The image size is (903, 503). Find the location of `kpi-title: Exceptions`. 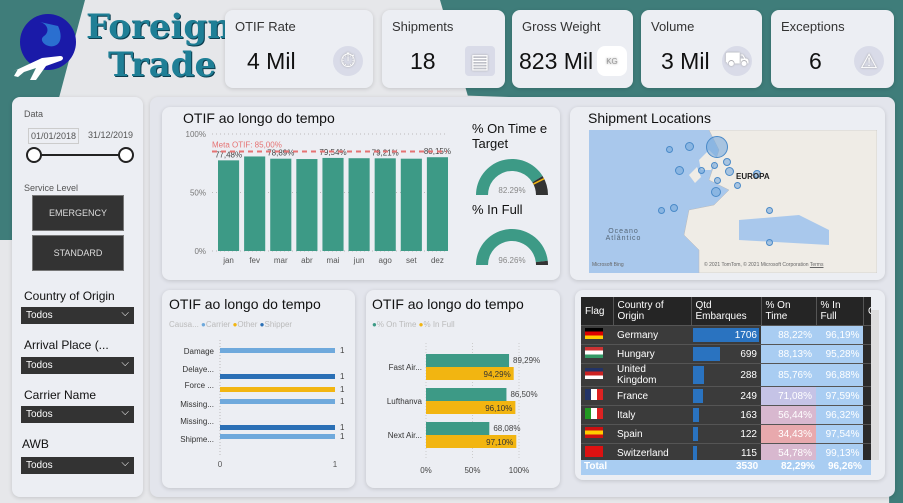

kpi-title: Exceptions is located at coordinates (813, 26).